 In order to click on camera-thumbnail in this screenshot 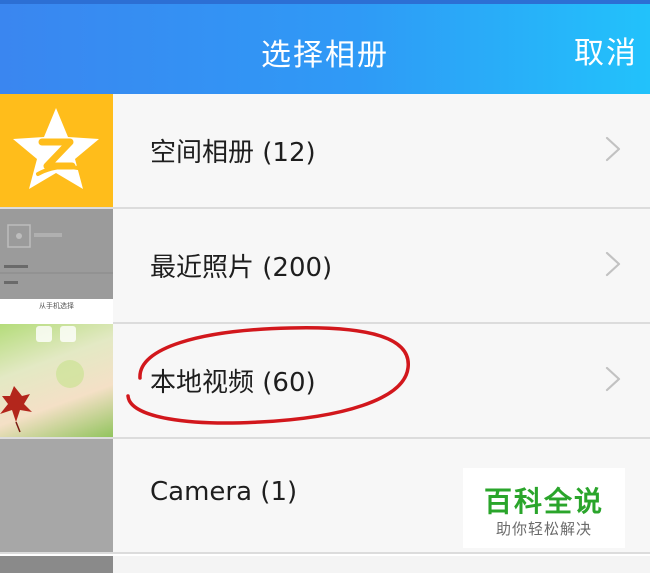, I will do `click(56, 496)`.